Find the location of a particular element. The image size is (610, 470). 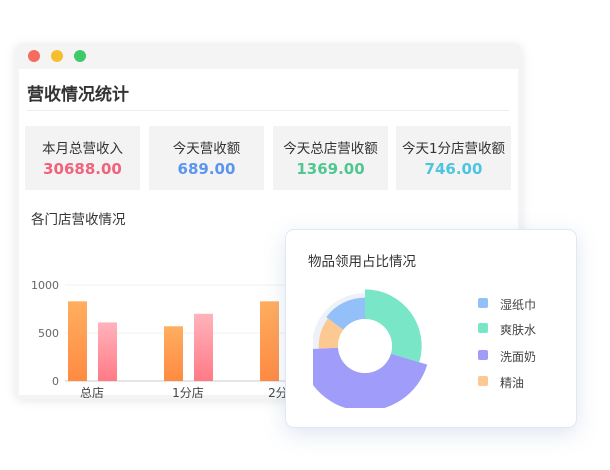

bar-chart-title: 各门店营收情况 is located at coordinates (78, 220).